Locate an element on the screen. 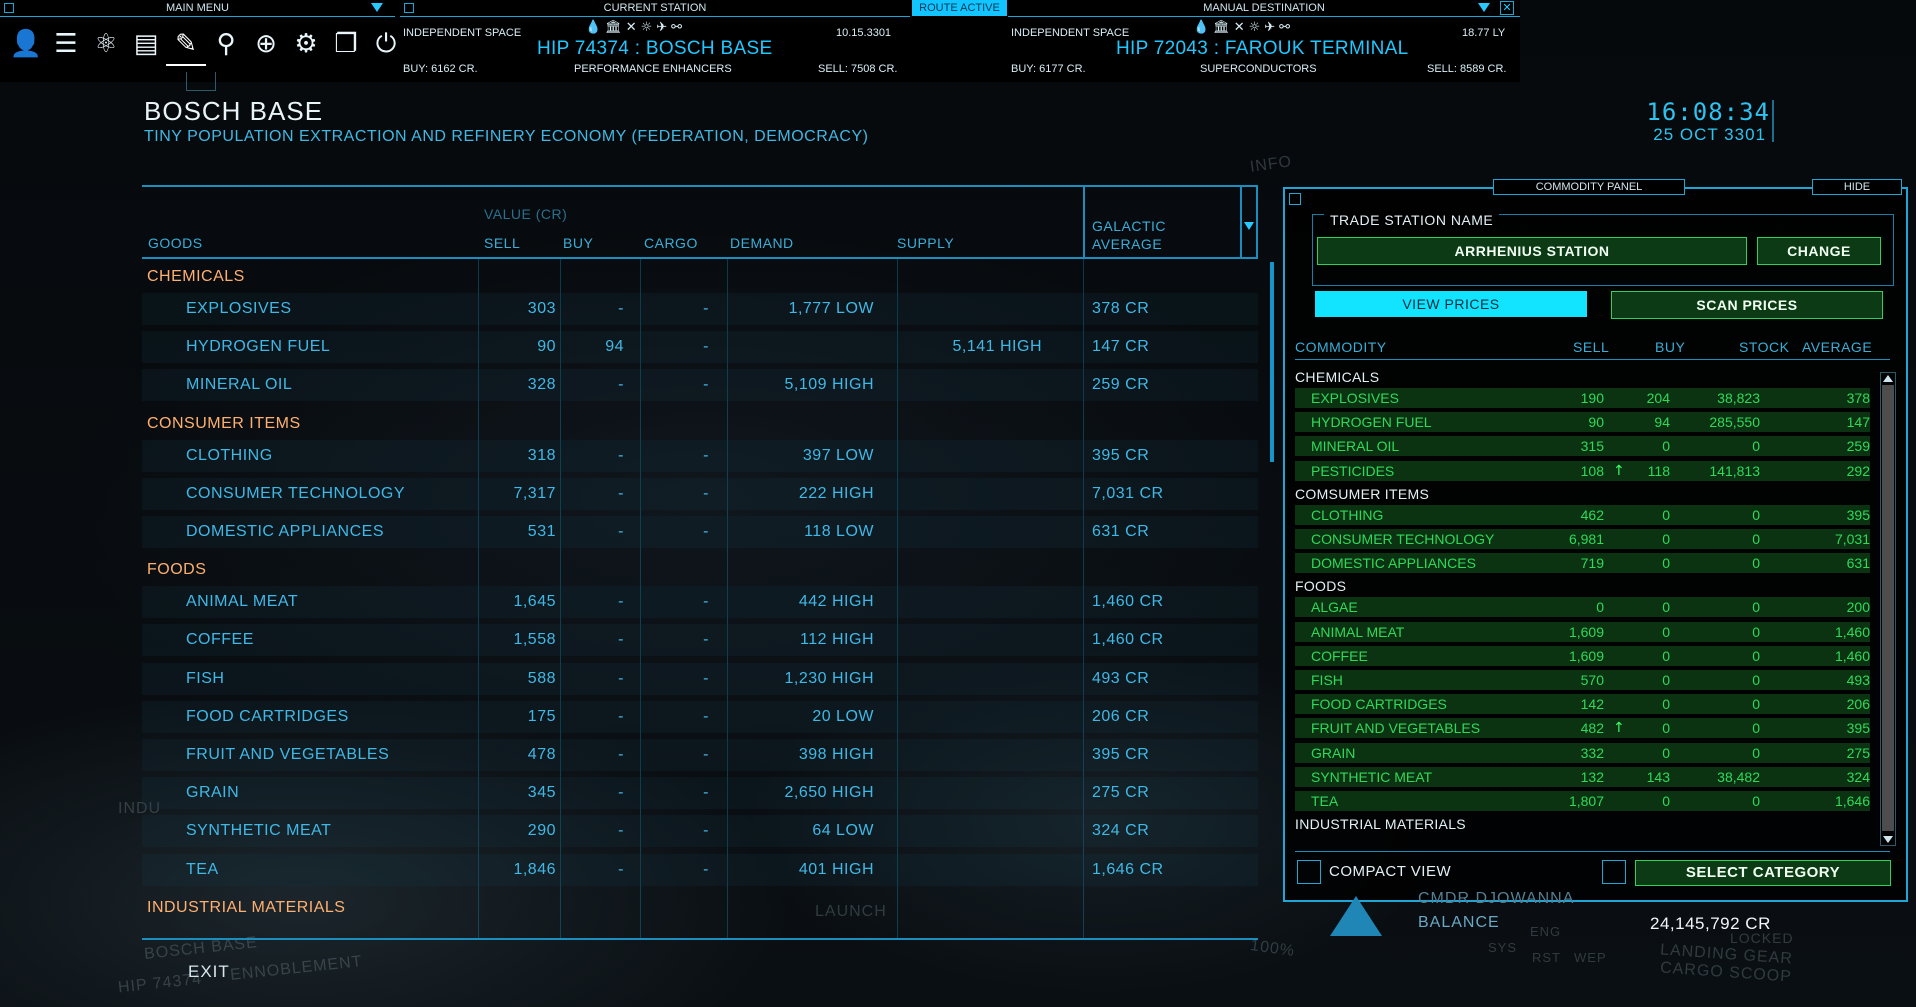  commodity-cell-sell: 132 is located at coordinates (1592, 776).